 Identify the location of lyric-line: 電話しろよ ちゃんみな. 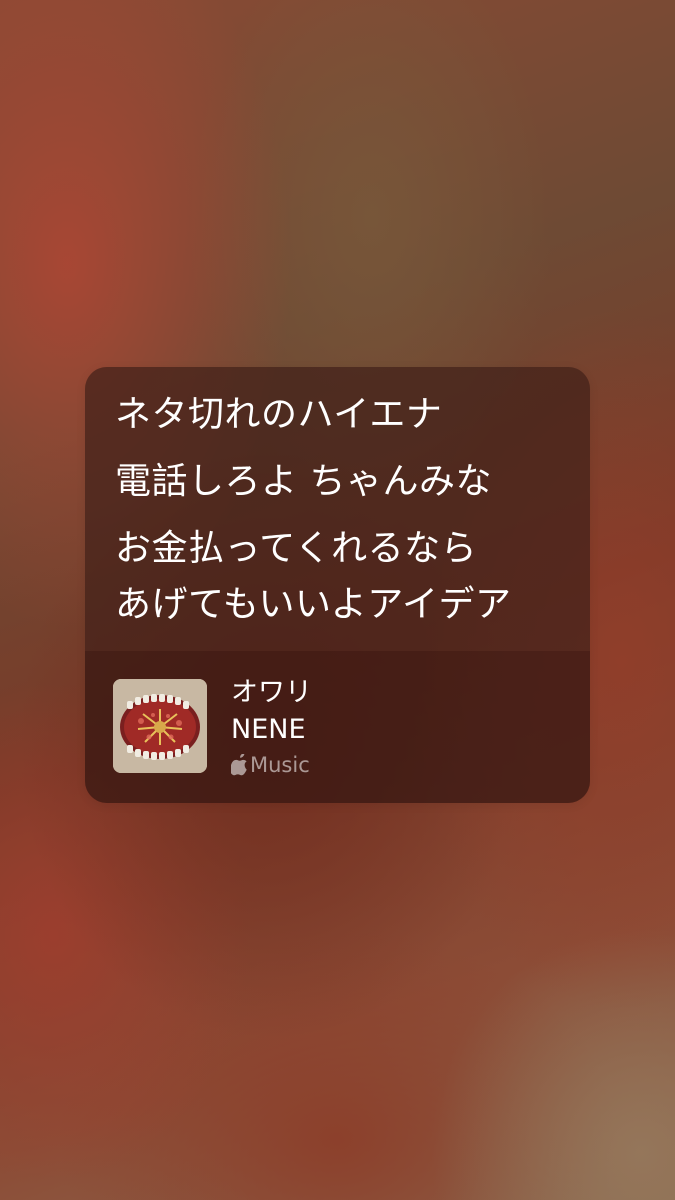
(303, 481).